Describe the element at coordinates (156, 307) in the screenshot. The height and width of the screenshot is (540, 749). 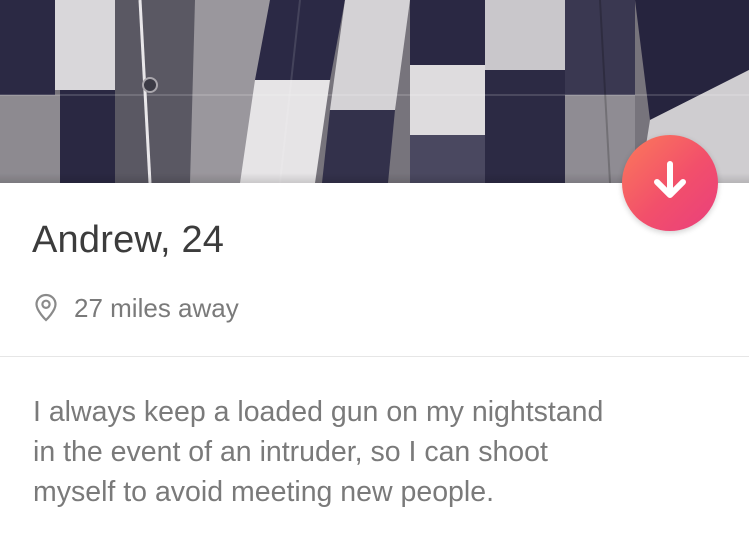
I see `distance-text: 27 miles away` at that location.